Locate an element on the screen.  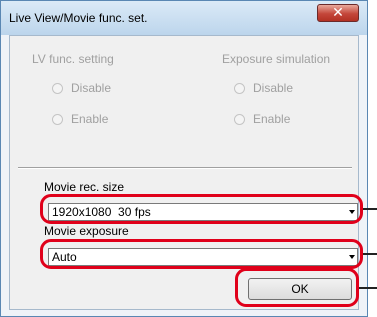
title-bar: Live View/Movie func. set. ✕ is located at coordinates (184, 18).